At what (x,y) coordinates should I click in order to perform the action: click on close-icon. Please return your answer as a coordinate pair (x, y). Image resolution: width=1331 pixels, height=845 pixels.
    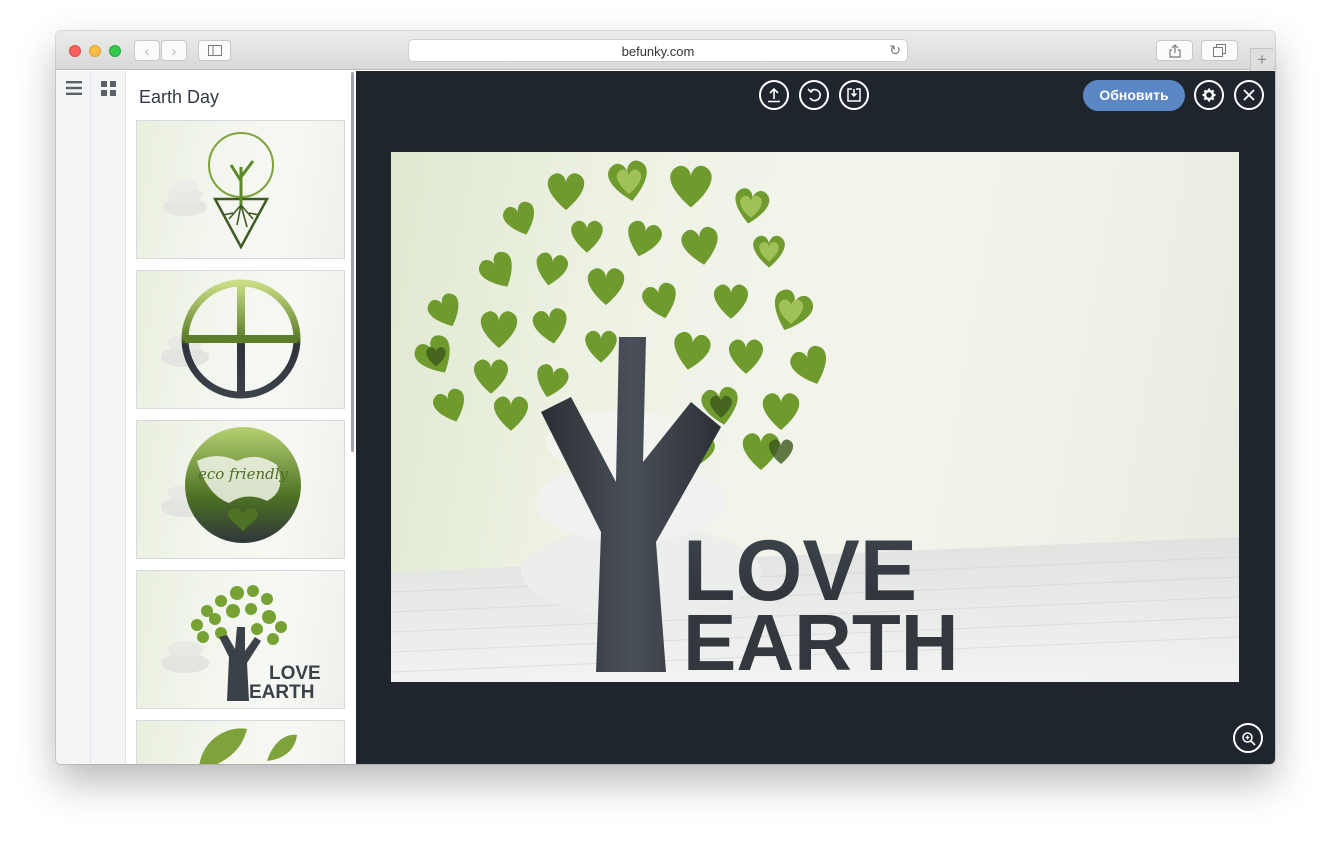
    Looking at the image, I should click on (1249, 95).